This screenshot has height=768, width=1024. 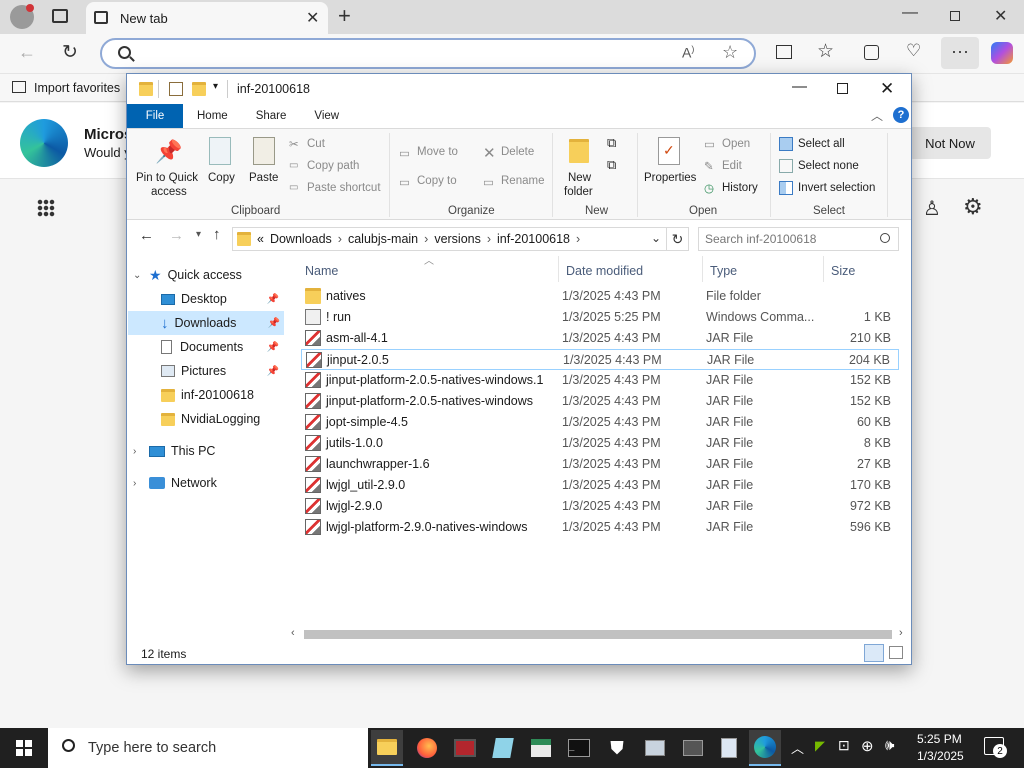 What do you see at coordinates (222, 299) in the screenshot?
I see `nav-desktop: Desktop 📌` at bounding box center [222, 299].